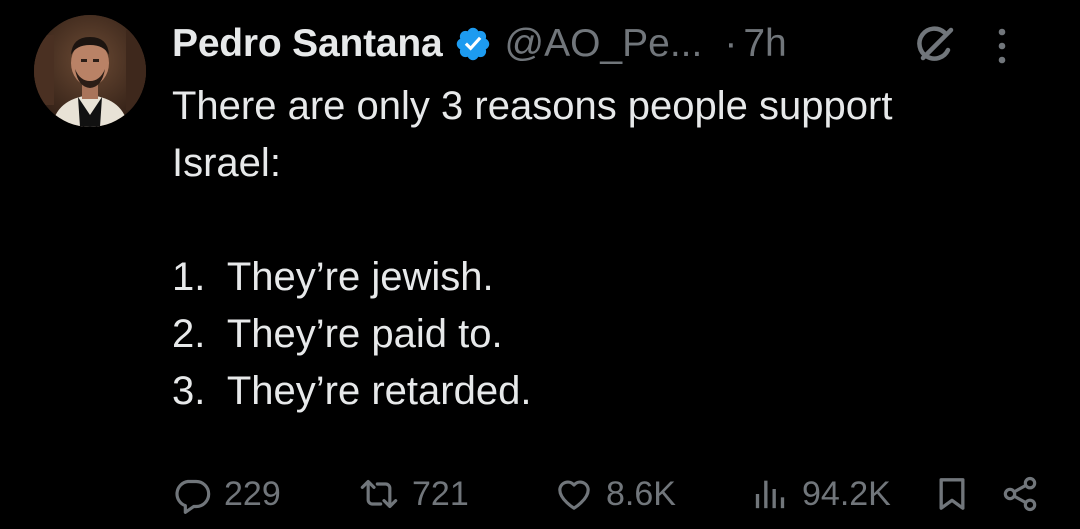 The image size is (1080, 529). I want to click on action-bar: 229 721 8.6K 94.2K, so click(612, 494).